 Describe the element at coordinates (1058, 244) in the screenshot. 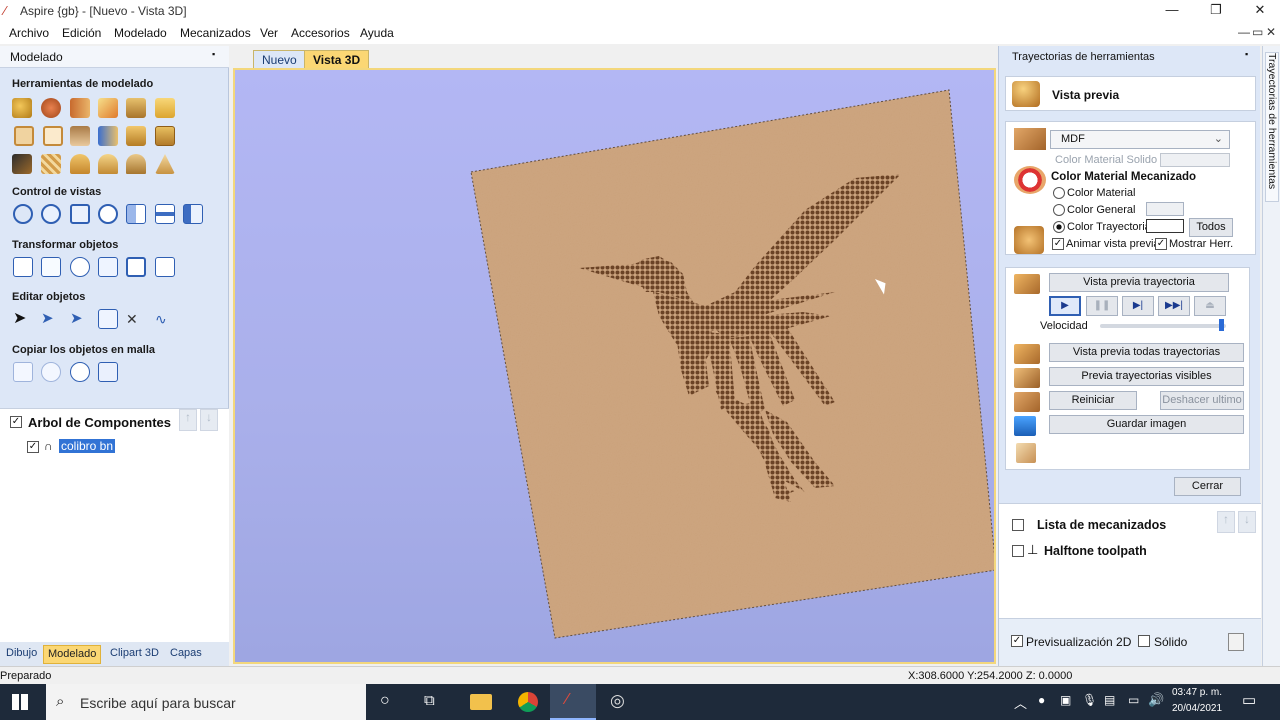

I see `animate-preview-checkbox: ✓` at that location.